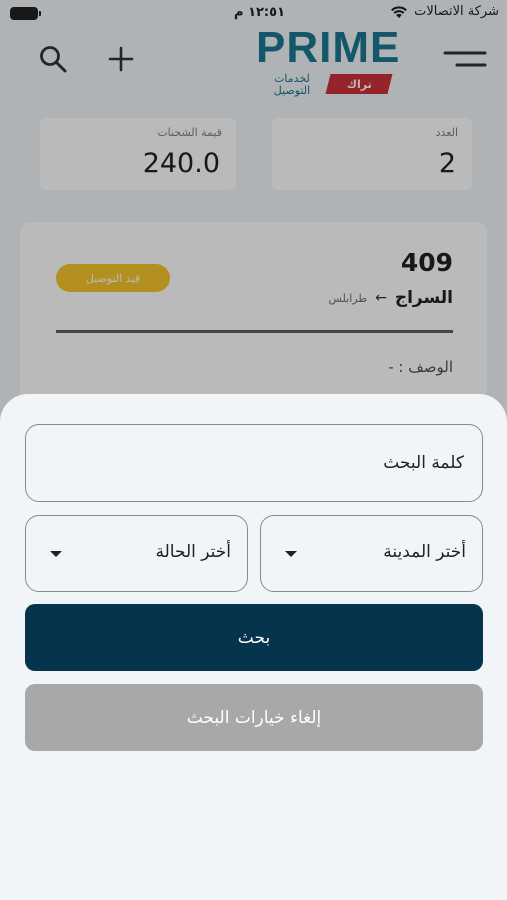 This screenshot has width=507, height=900. Describe the element at coordinates (424, 552) in the screenshot. I see `city-dropdown-label: أختر المدينة` at that location.